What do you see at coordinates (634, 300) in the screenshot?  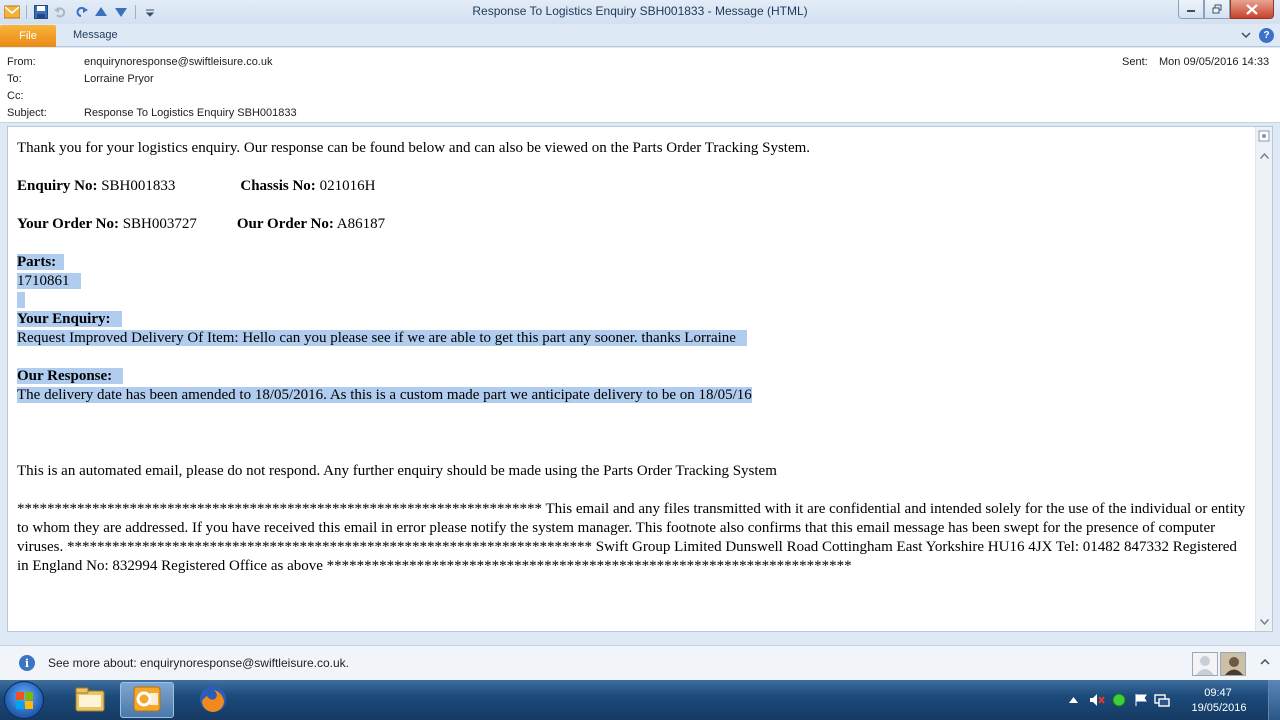 I see `spacer` at bounding box center [634, 300].